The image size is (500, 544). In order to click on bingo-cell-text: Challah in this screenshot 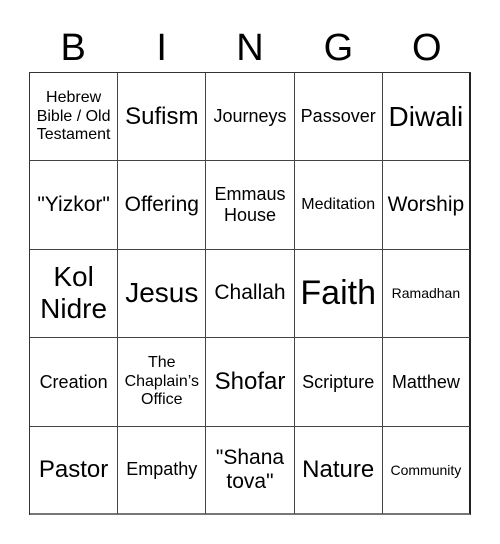, I will do `click(250, 293)`.